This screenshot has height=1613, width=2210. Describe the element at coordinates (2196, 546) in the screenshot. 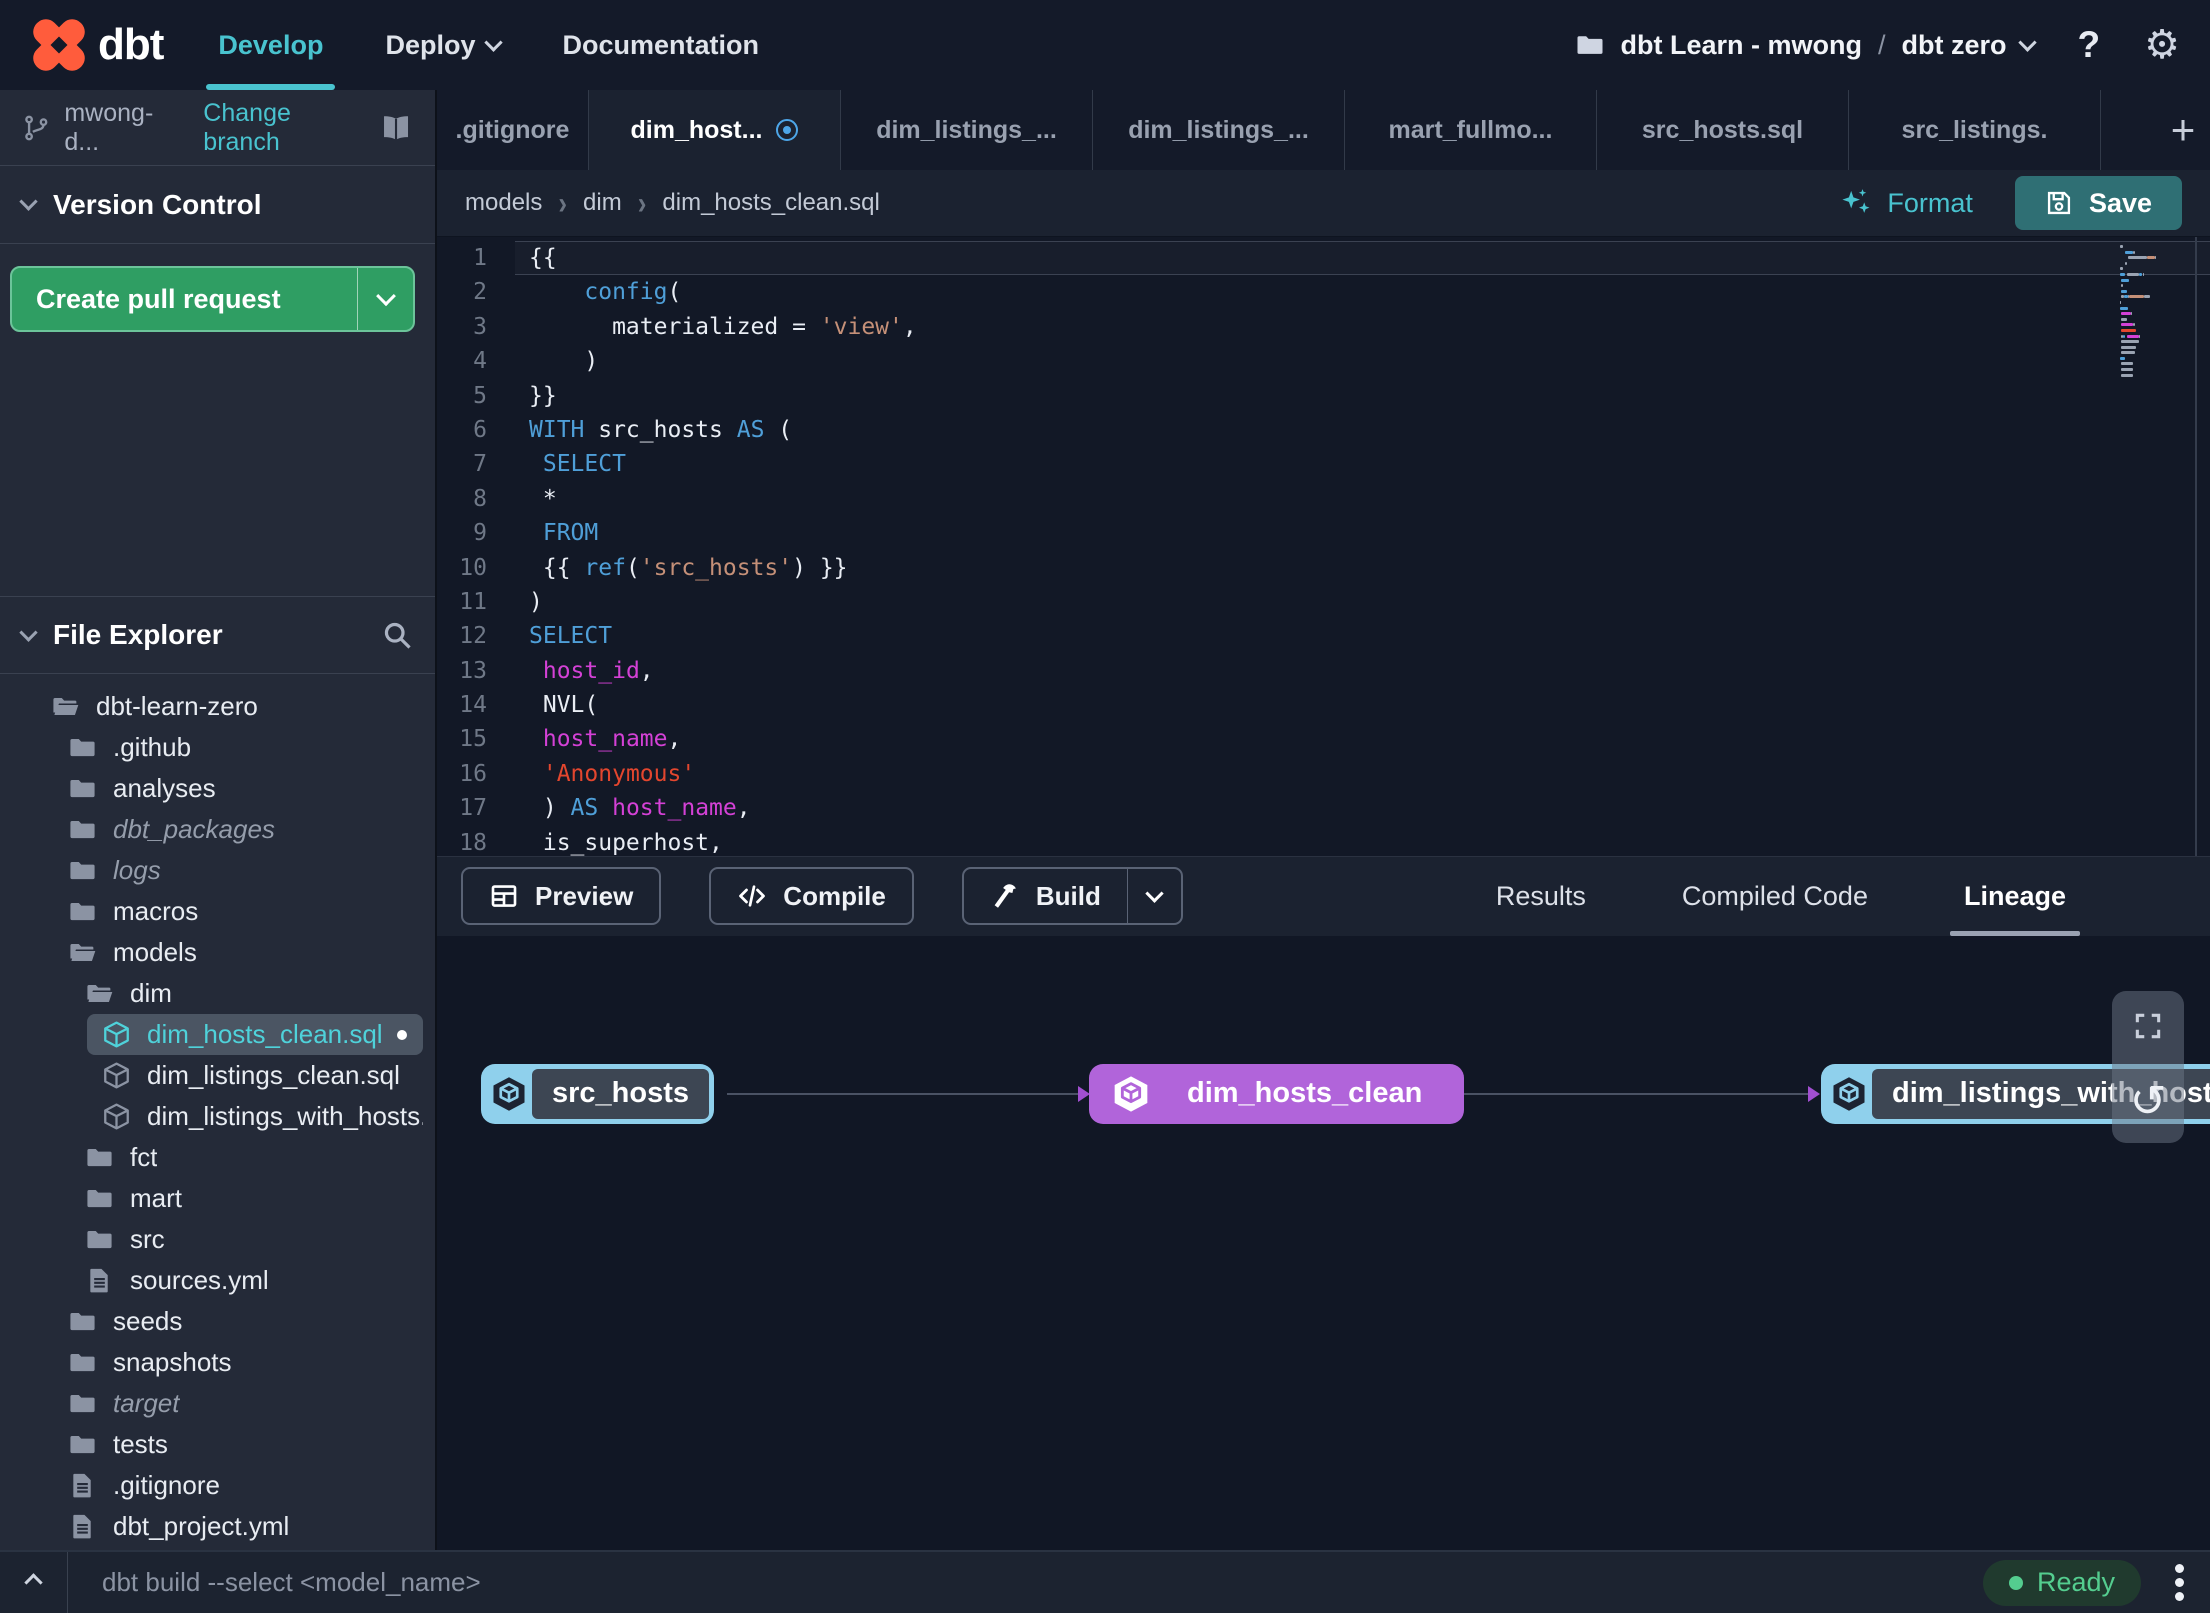

I see `editor-scrollbar` at that location.